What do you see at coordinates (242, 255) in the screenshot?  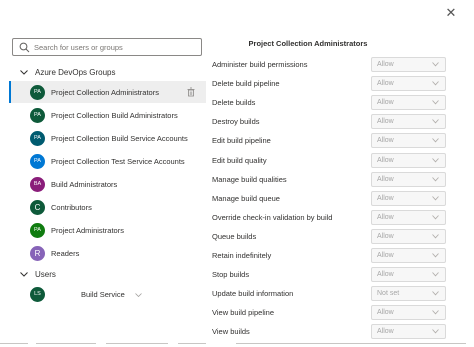 I see `permission-name: Retain indefinitely` at bounding box center [242, 255].